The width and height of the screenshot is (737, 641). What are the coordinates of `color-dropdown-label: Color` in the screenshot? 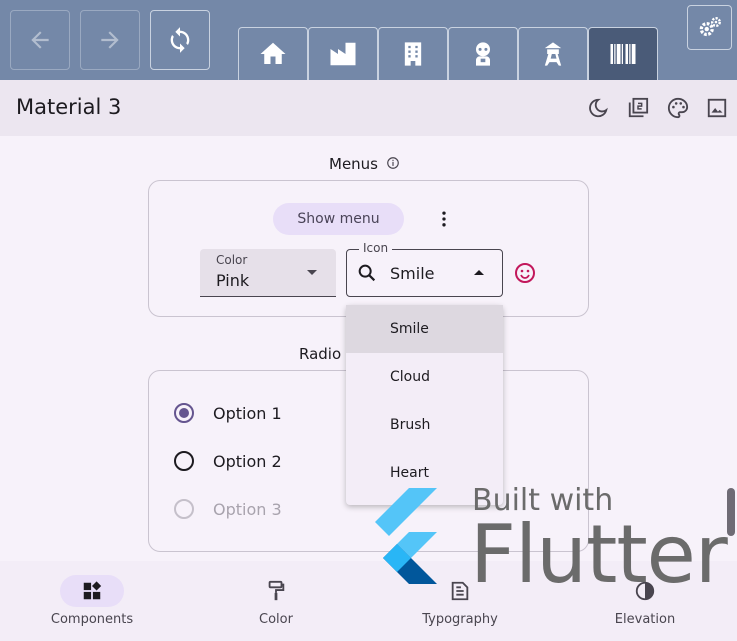 It's located at (232, 260).